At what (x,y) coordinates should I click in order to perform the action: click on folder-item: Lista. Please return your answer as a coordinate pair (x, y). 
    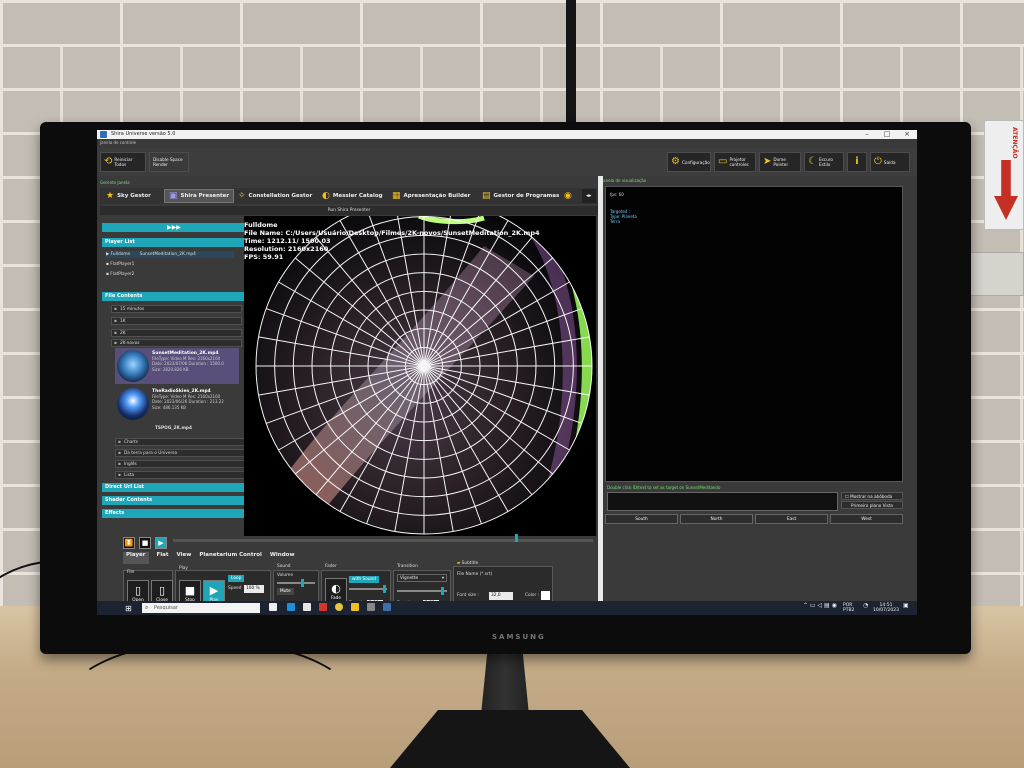
    Looking at the image, I should click on (180, 475).